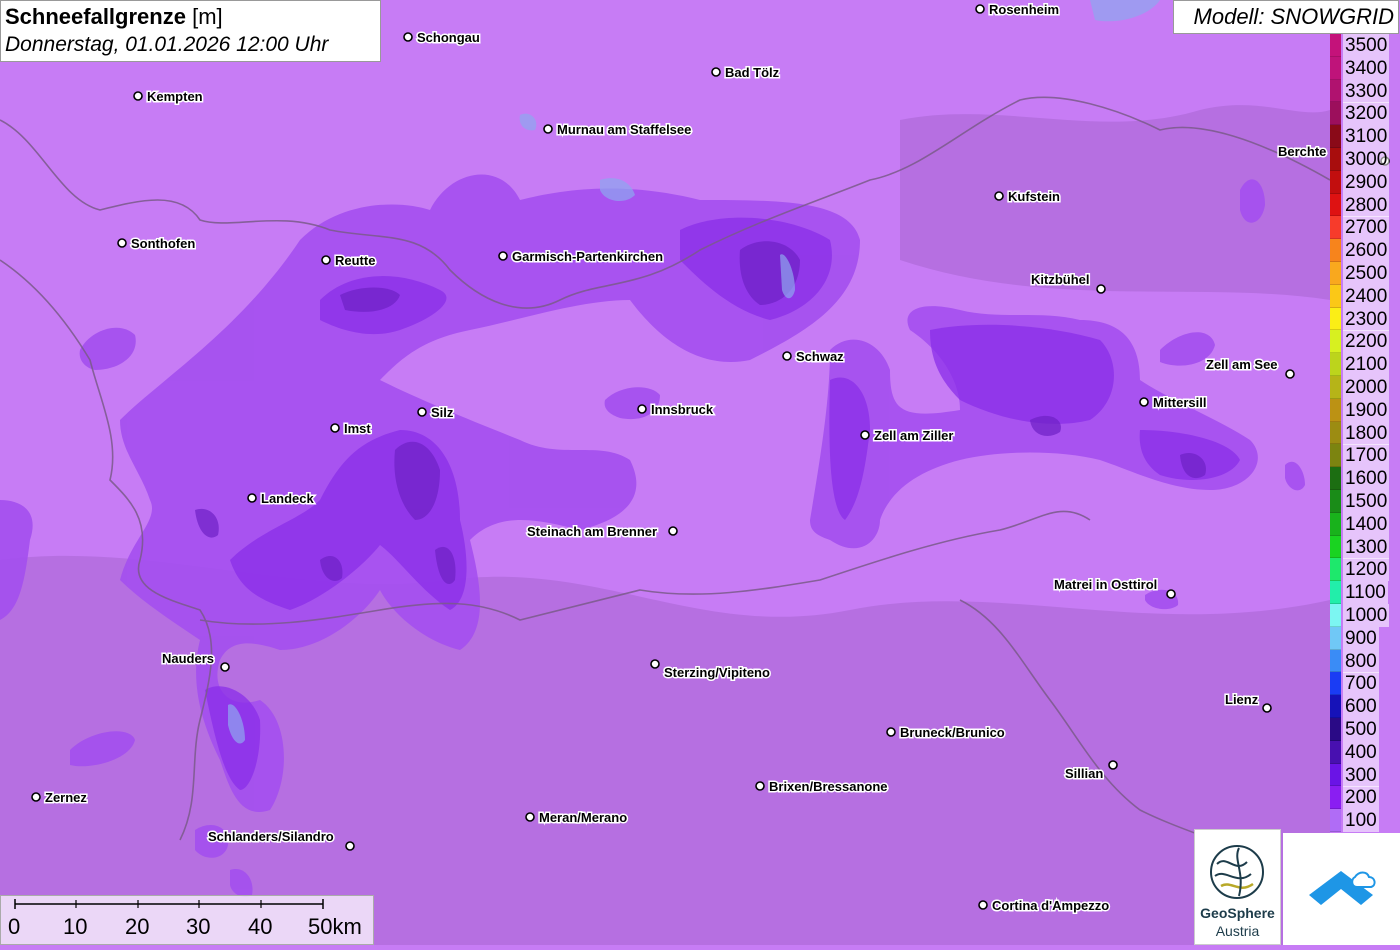  Describe the element at coordinates (163, 243) in the screenshot. I see `svg-text: Sonthofen` at that location.